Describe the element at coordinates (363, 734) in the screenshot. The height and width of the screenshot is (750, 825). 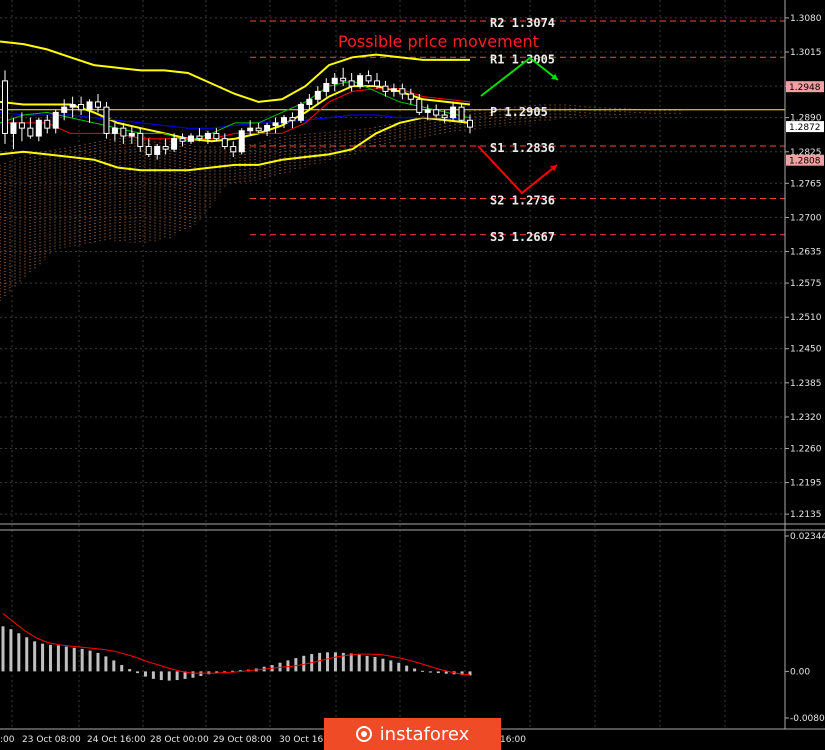
I see `logo-icon` at that location.